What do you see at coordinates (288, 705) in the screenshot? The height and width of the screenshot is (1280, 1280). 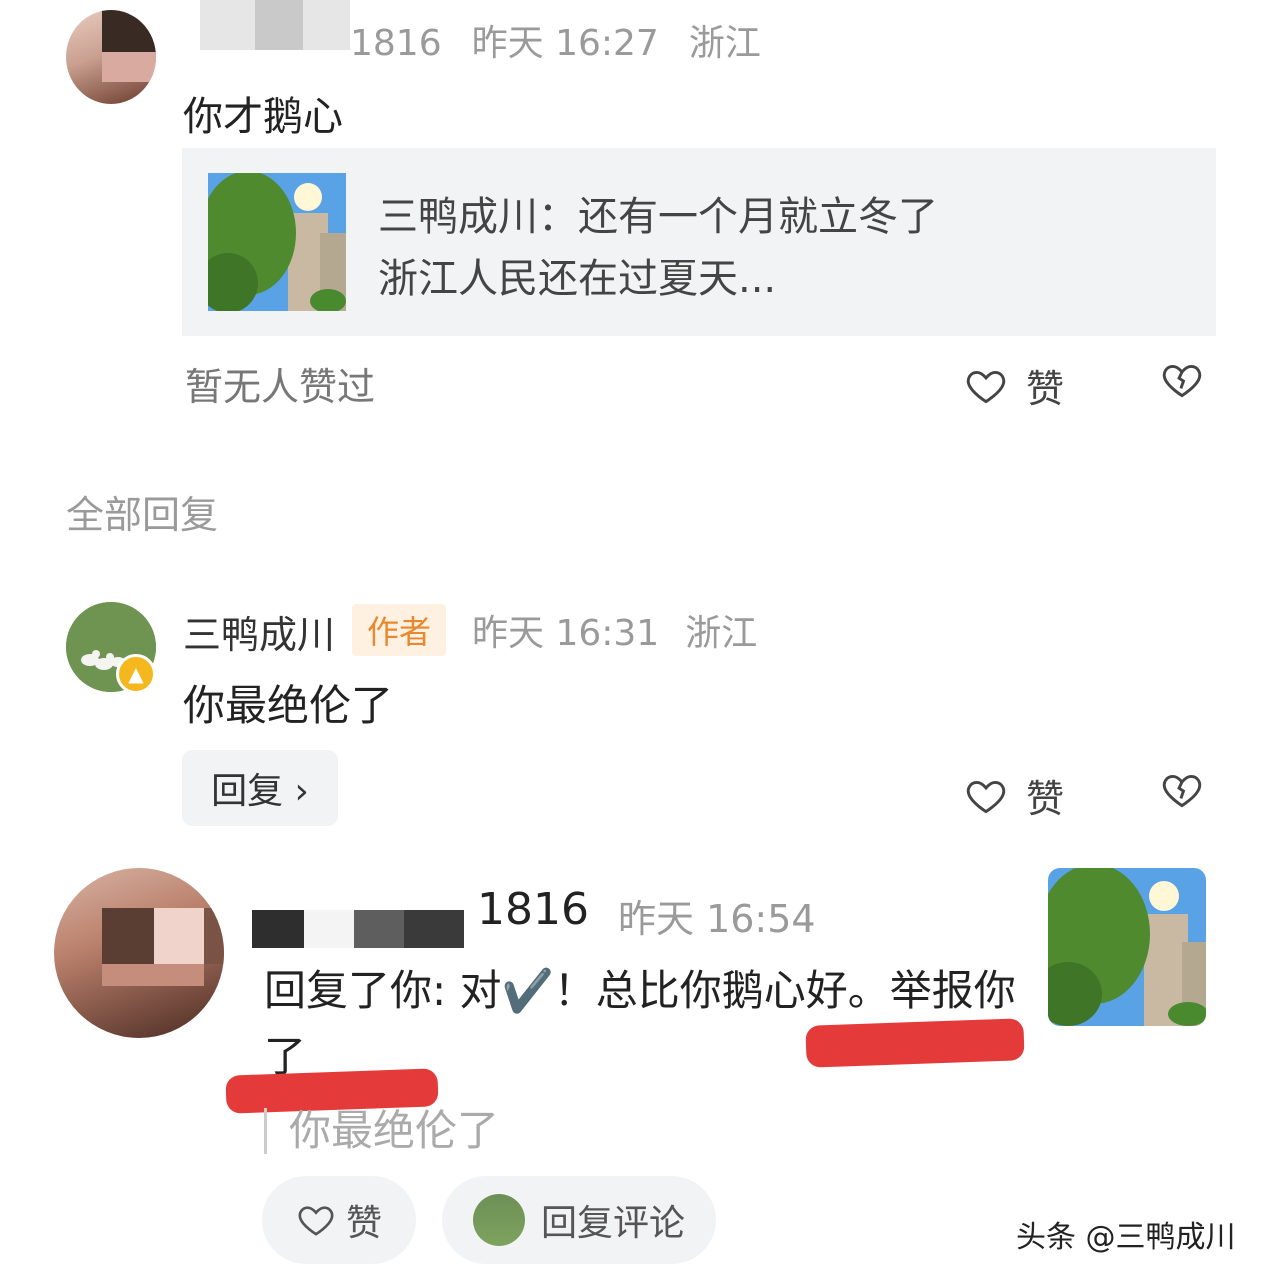 I see `comment-text: 你最绝伦了` at bounding box center [288, 705].